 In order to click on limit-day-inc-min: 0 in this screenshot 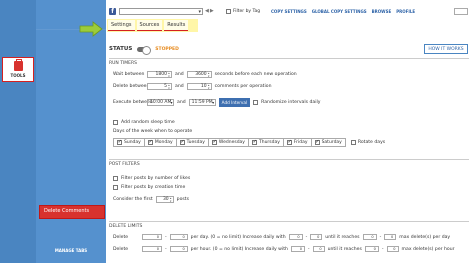, I will do `click(295, 237)`.